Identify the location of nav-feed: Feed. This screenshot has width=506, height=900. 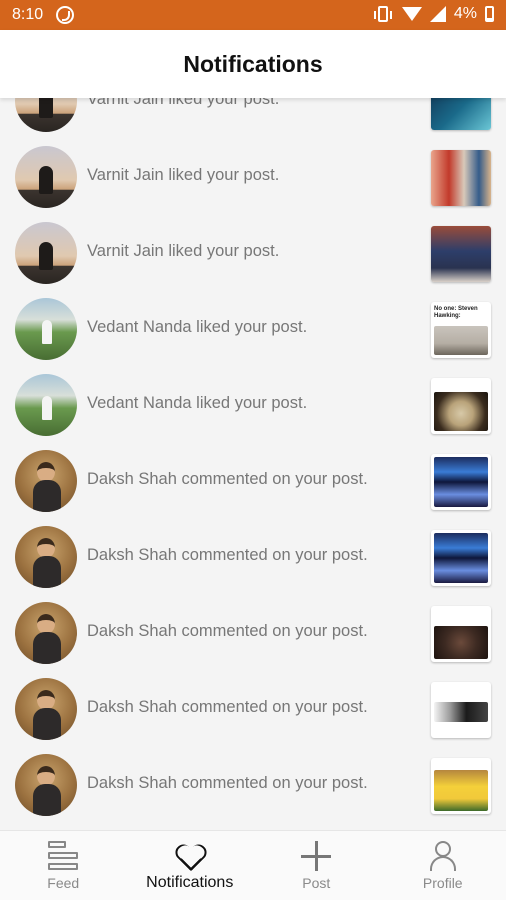
(63, 865).